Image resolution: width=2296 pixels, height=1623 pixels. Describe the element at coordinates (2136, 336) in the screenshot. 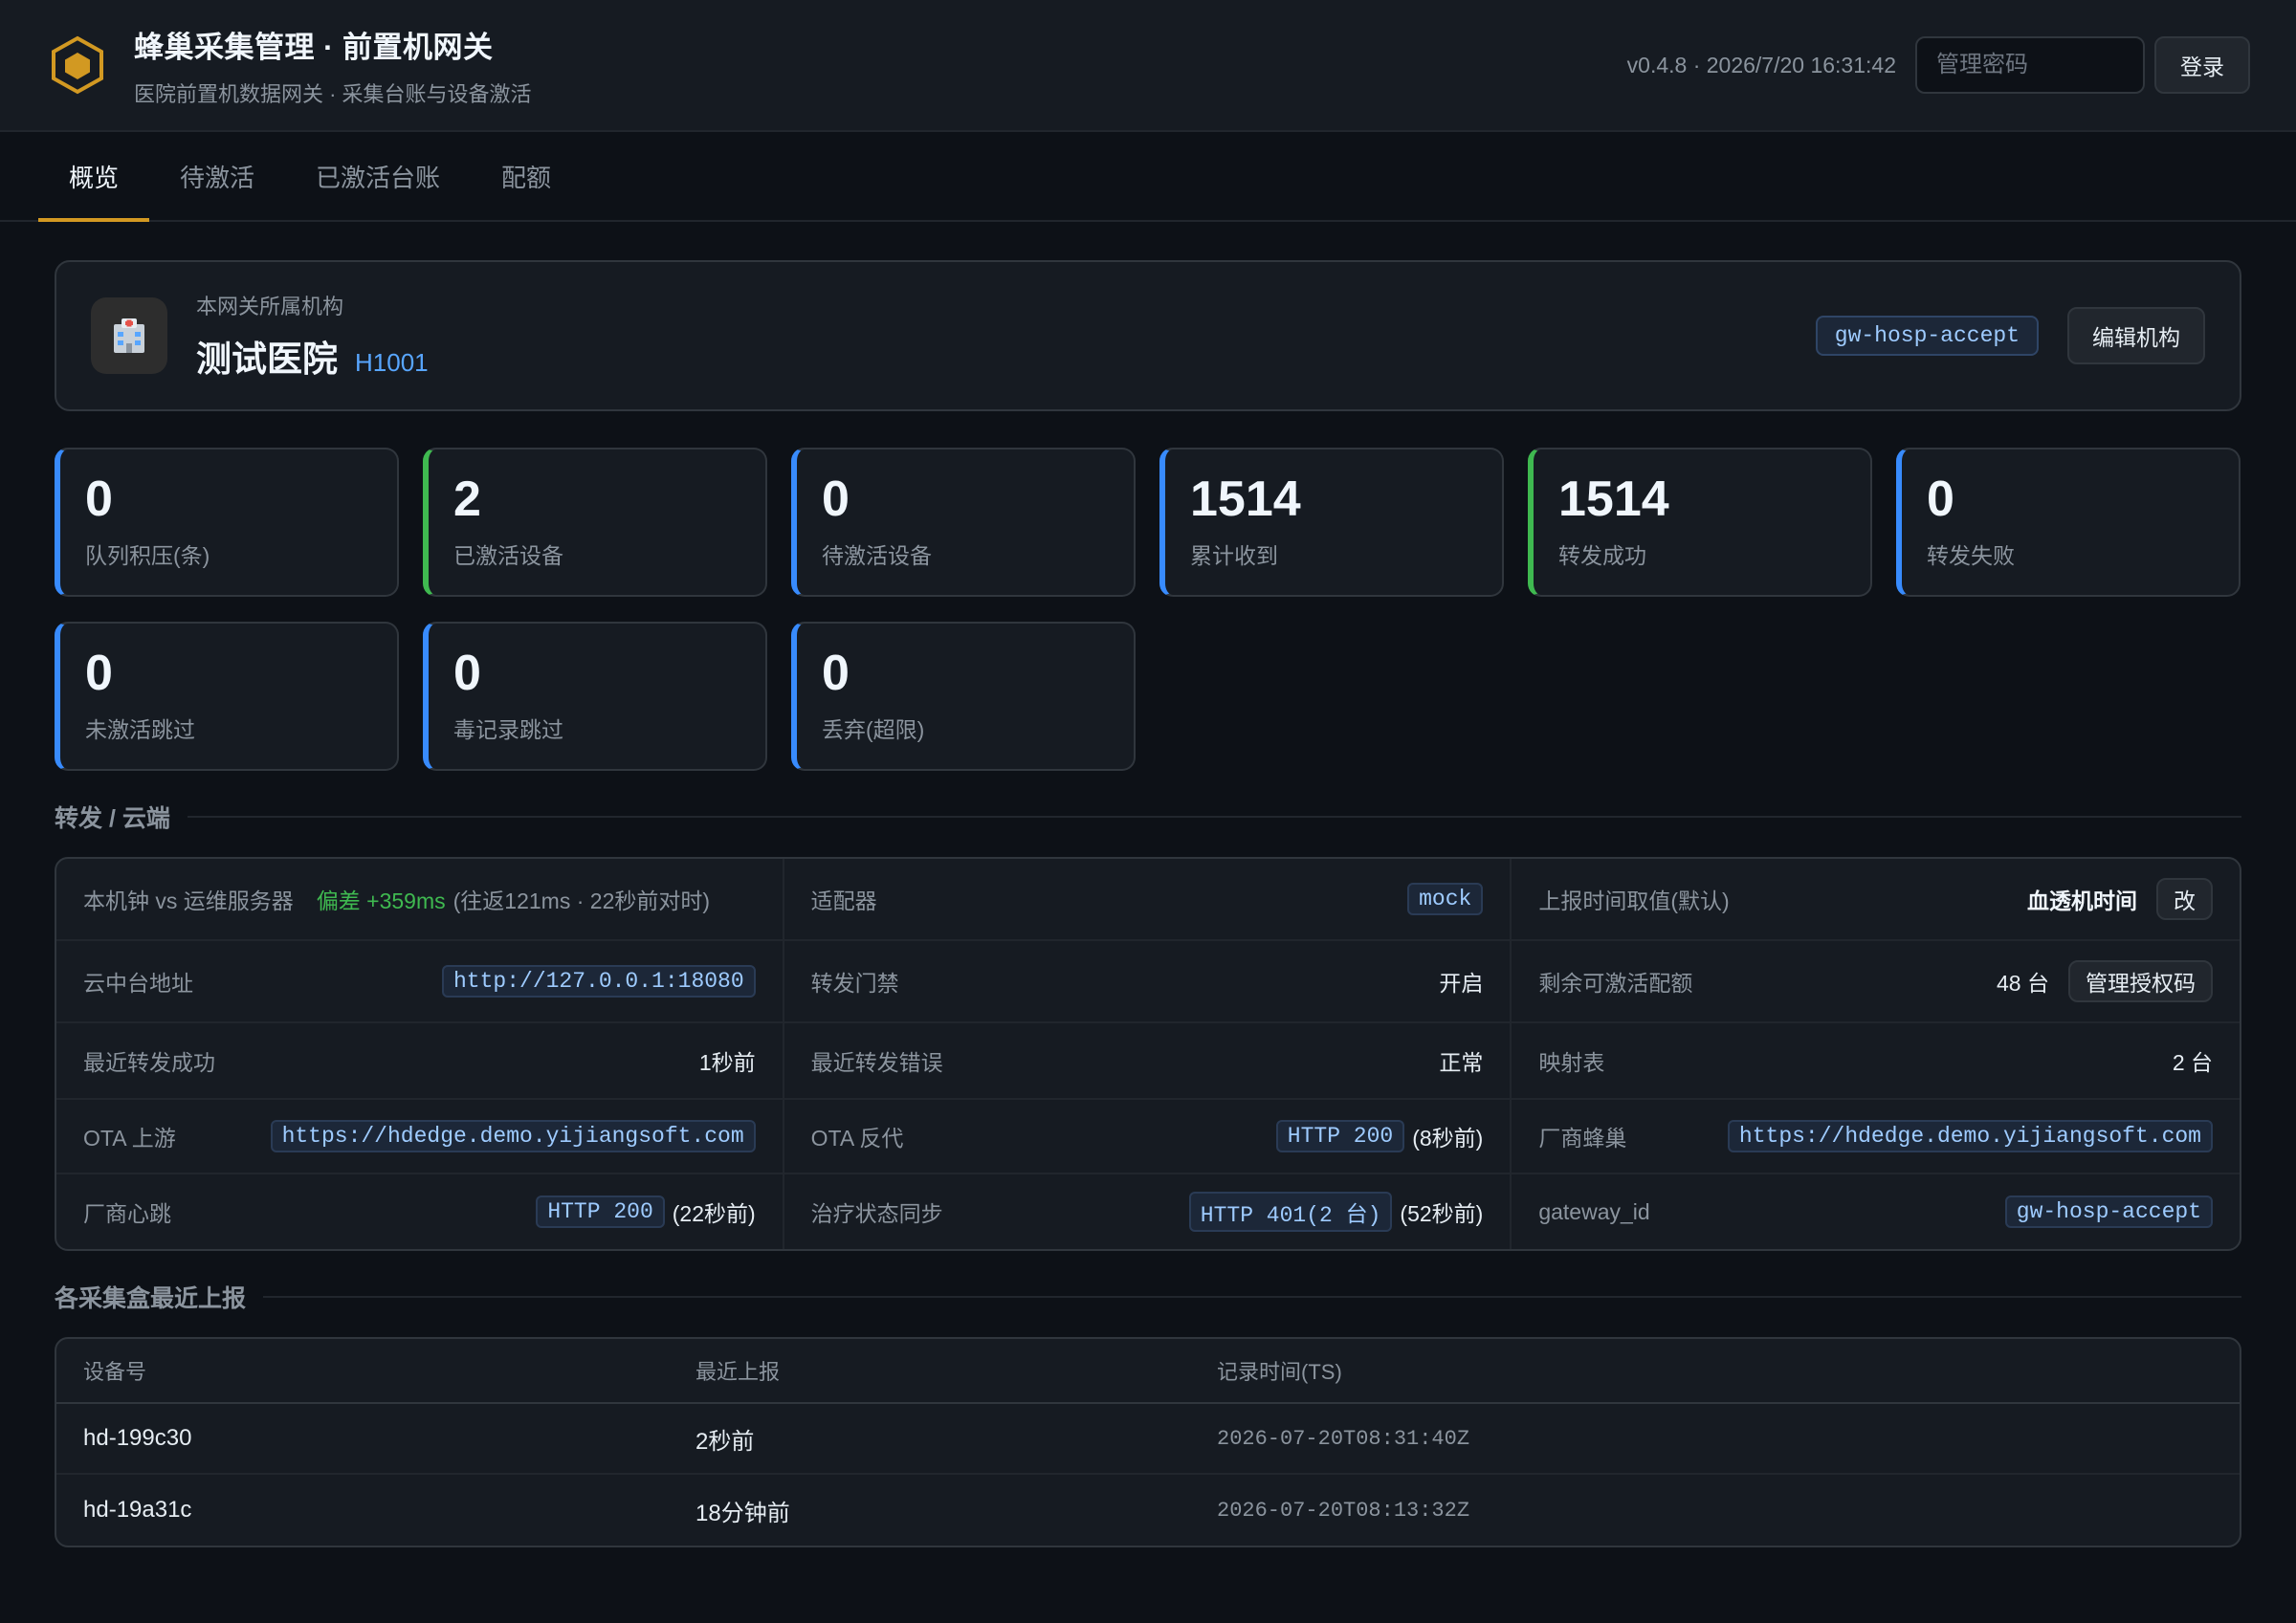

I see `edit-org-button: 编辑机构` at that location.